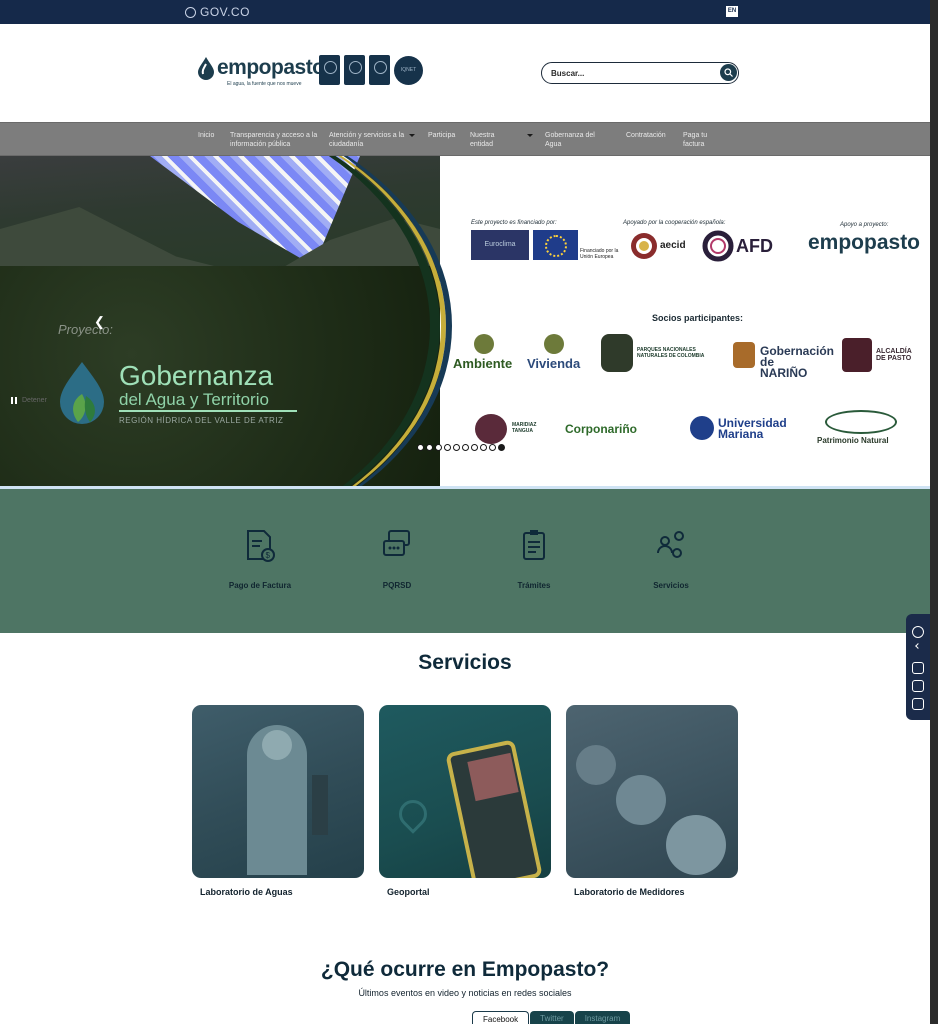 The height and width of the screenshot is (1024, 938). I want to click on patrimonio-emblem-icon, so click(861, 422).